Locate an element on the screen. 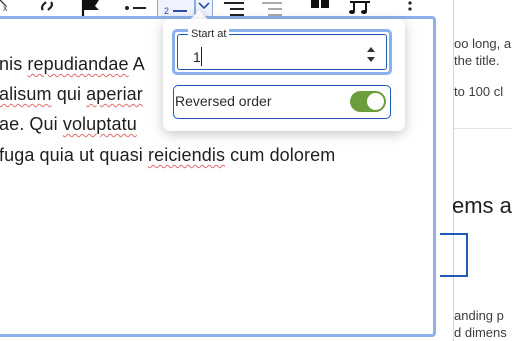 The height and width of the screenshot is (341, 512). sidebar-help-text: to 100 cl is located at coordinates (479, 91).